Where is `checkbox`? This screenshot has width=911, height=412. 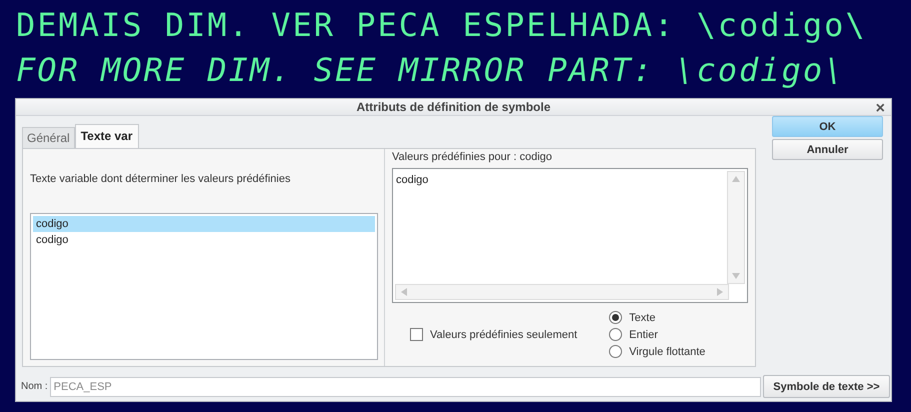
checkbox is located at coordinates (416, 334).